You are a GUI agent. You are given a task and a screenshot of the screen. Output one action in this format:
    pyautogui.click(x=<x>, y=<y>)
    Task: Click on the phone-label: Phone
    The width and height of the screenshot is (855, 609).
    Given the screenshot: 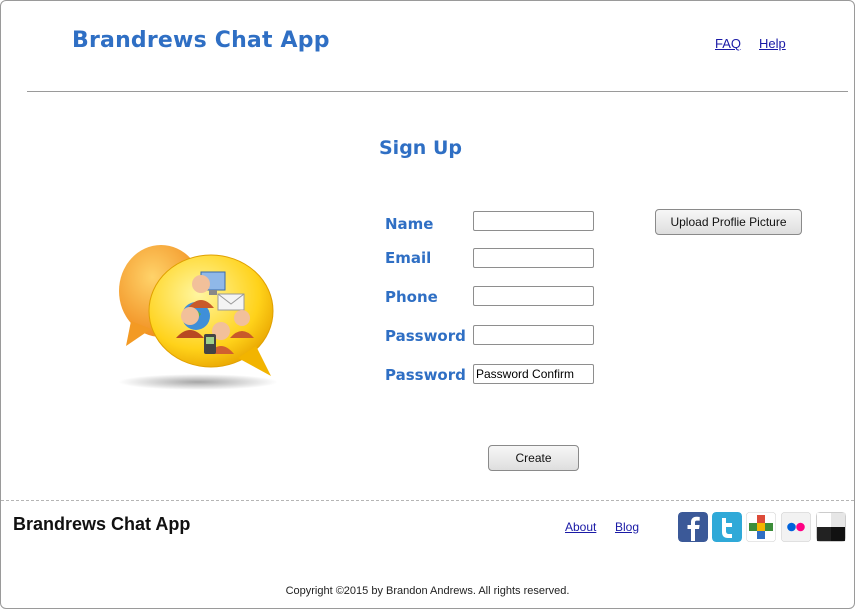 What is the action you would take?
    pyautogui.click(x=411, y=297)
    